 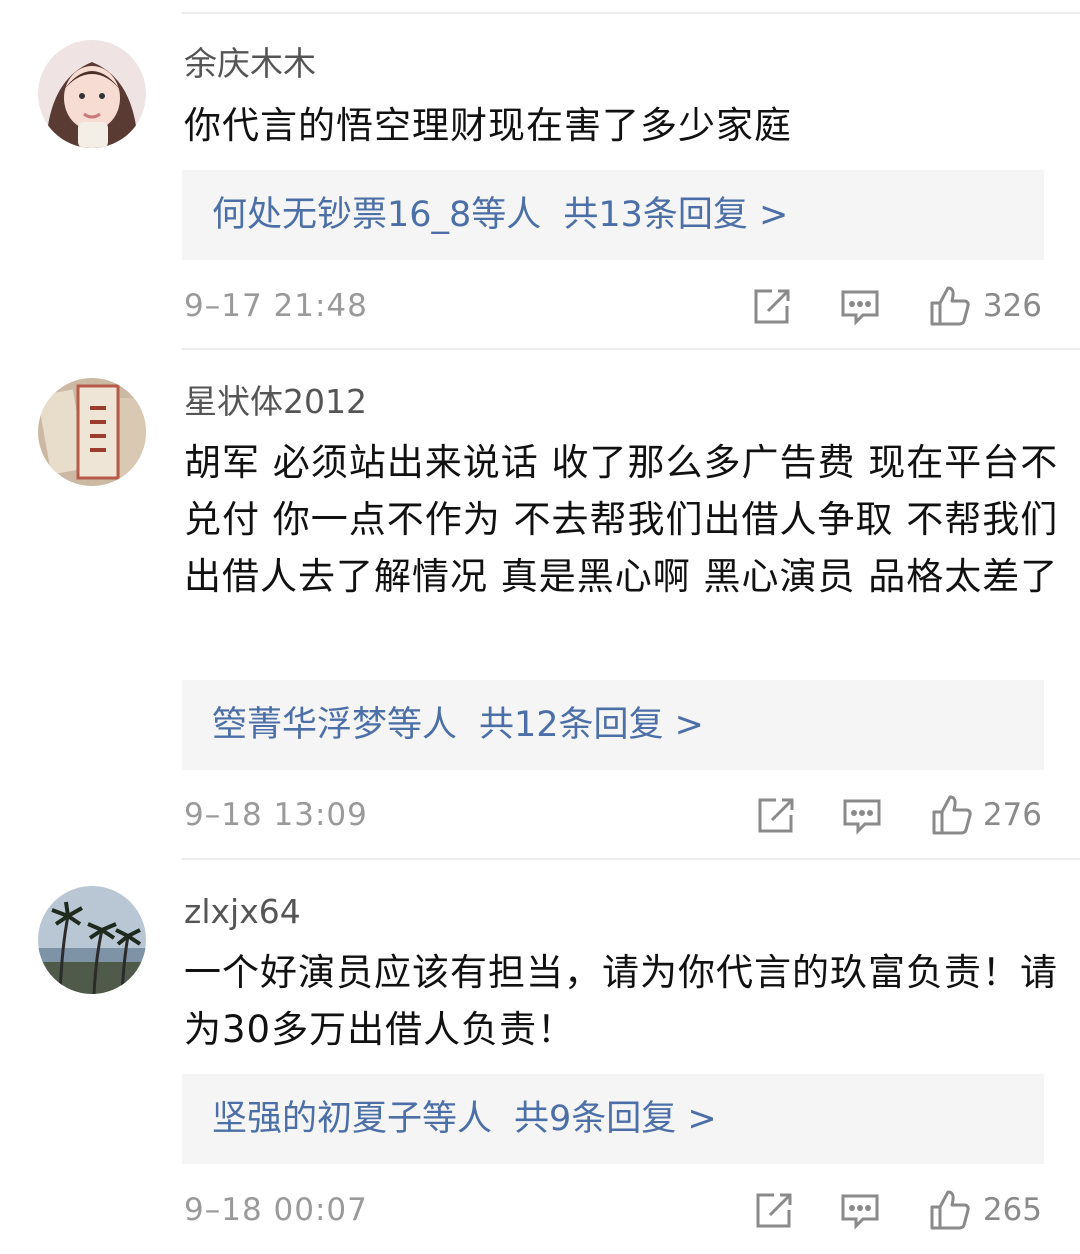 What do you see at coordinates (377, 215) in the screenshot?
I see `reply-users: 何处无钞票16_8等人` at bounding box center [377, 215].